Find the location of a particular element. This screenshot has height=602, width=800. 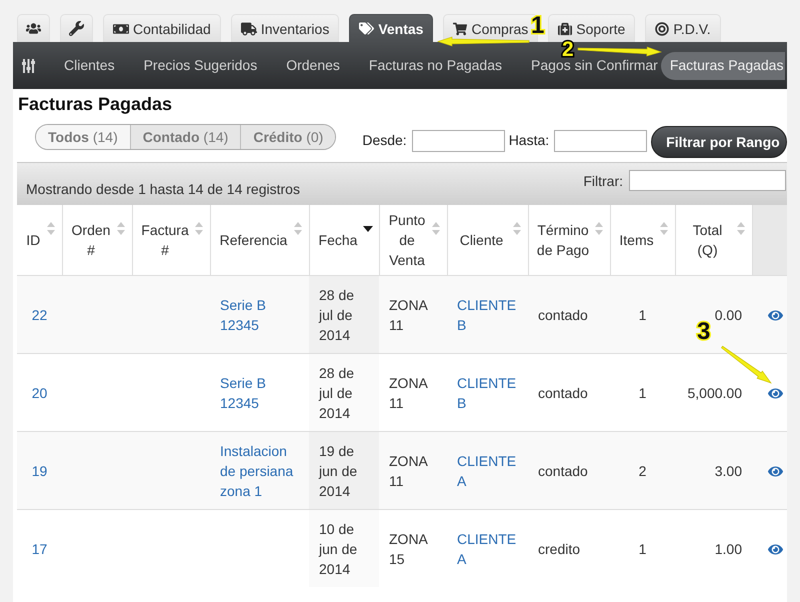

table-cell: credito is located at coordinates (569, 548).